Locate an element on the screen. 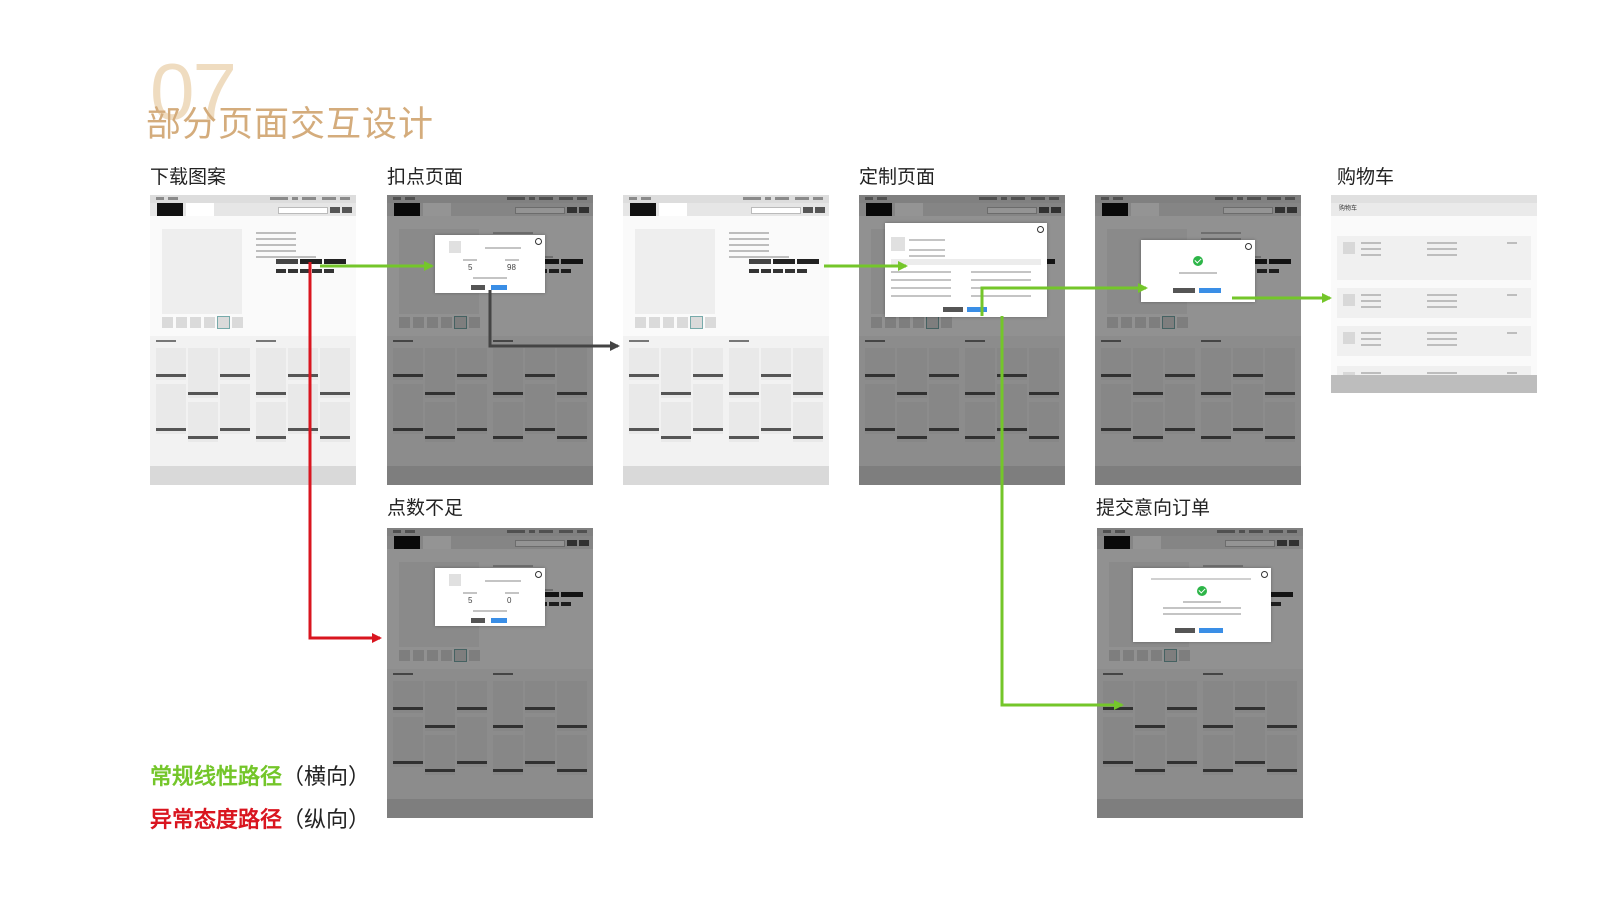 This screenshot has height=900, width=1600. frame-label-cart: 购物车 is located at coordinates (1366, 177).